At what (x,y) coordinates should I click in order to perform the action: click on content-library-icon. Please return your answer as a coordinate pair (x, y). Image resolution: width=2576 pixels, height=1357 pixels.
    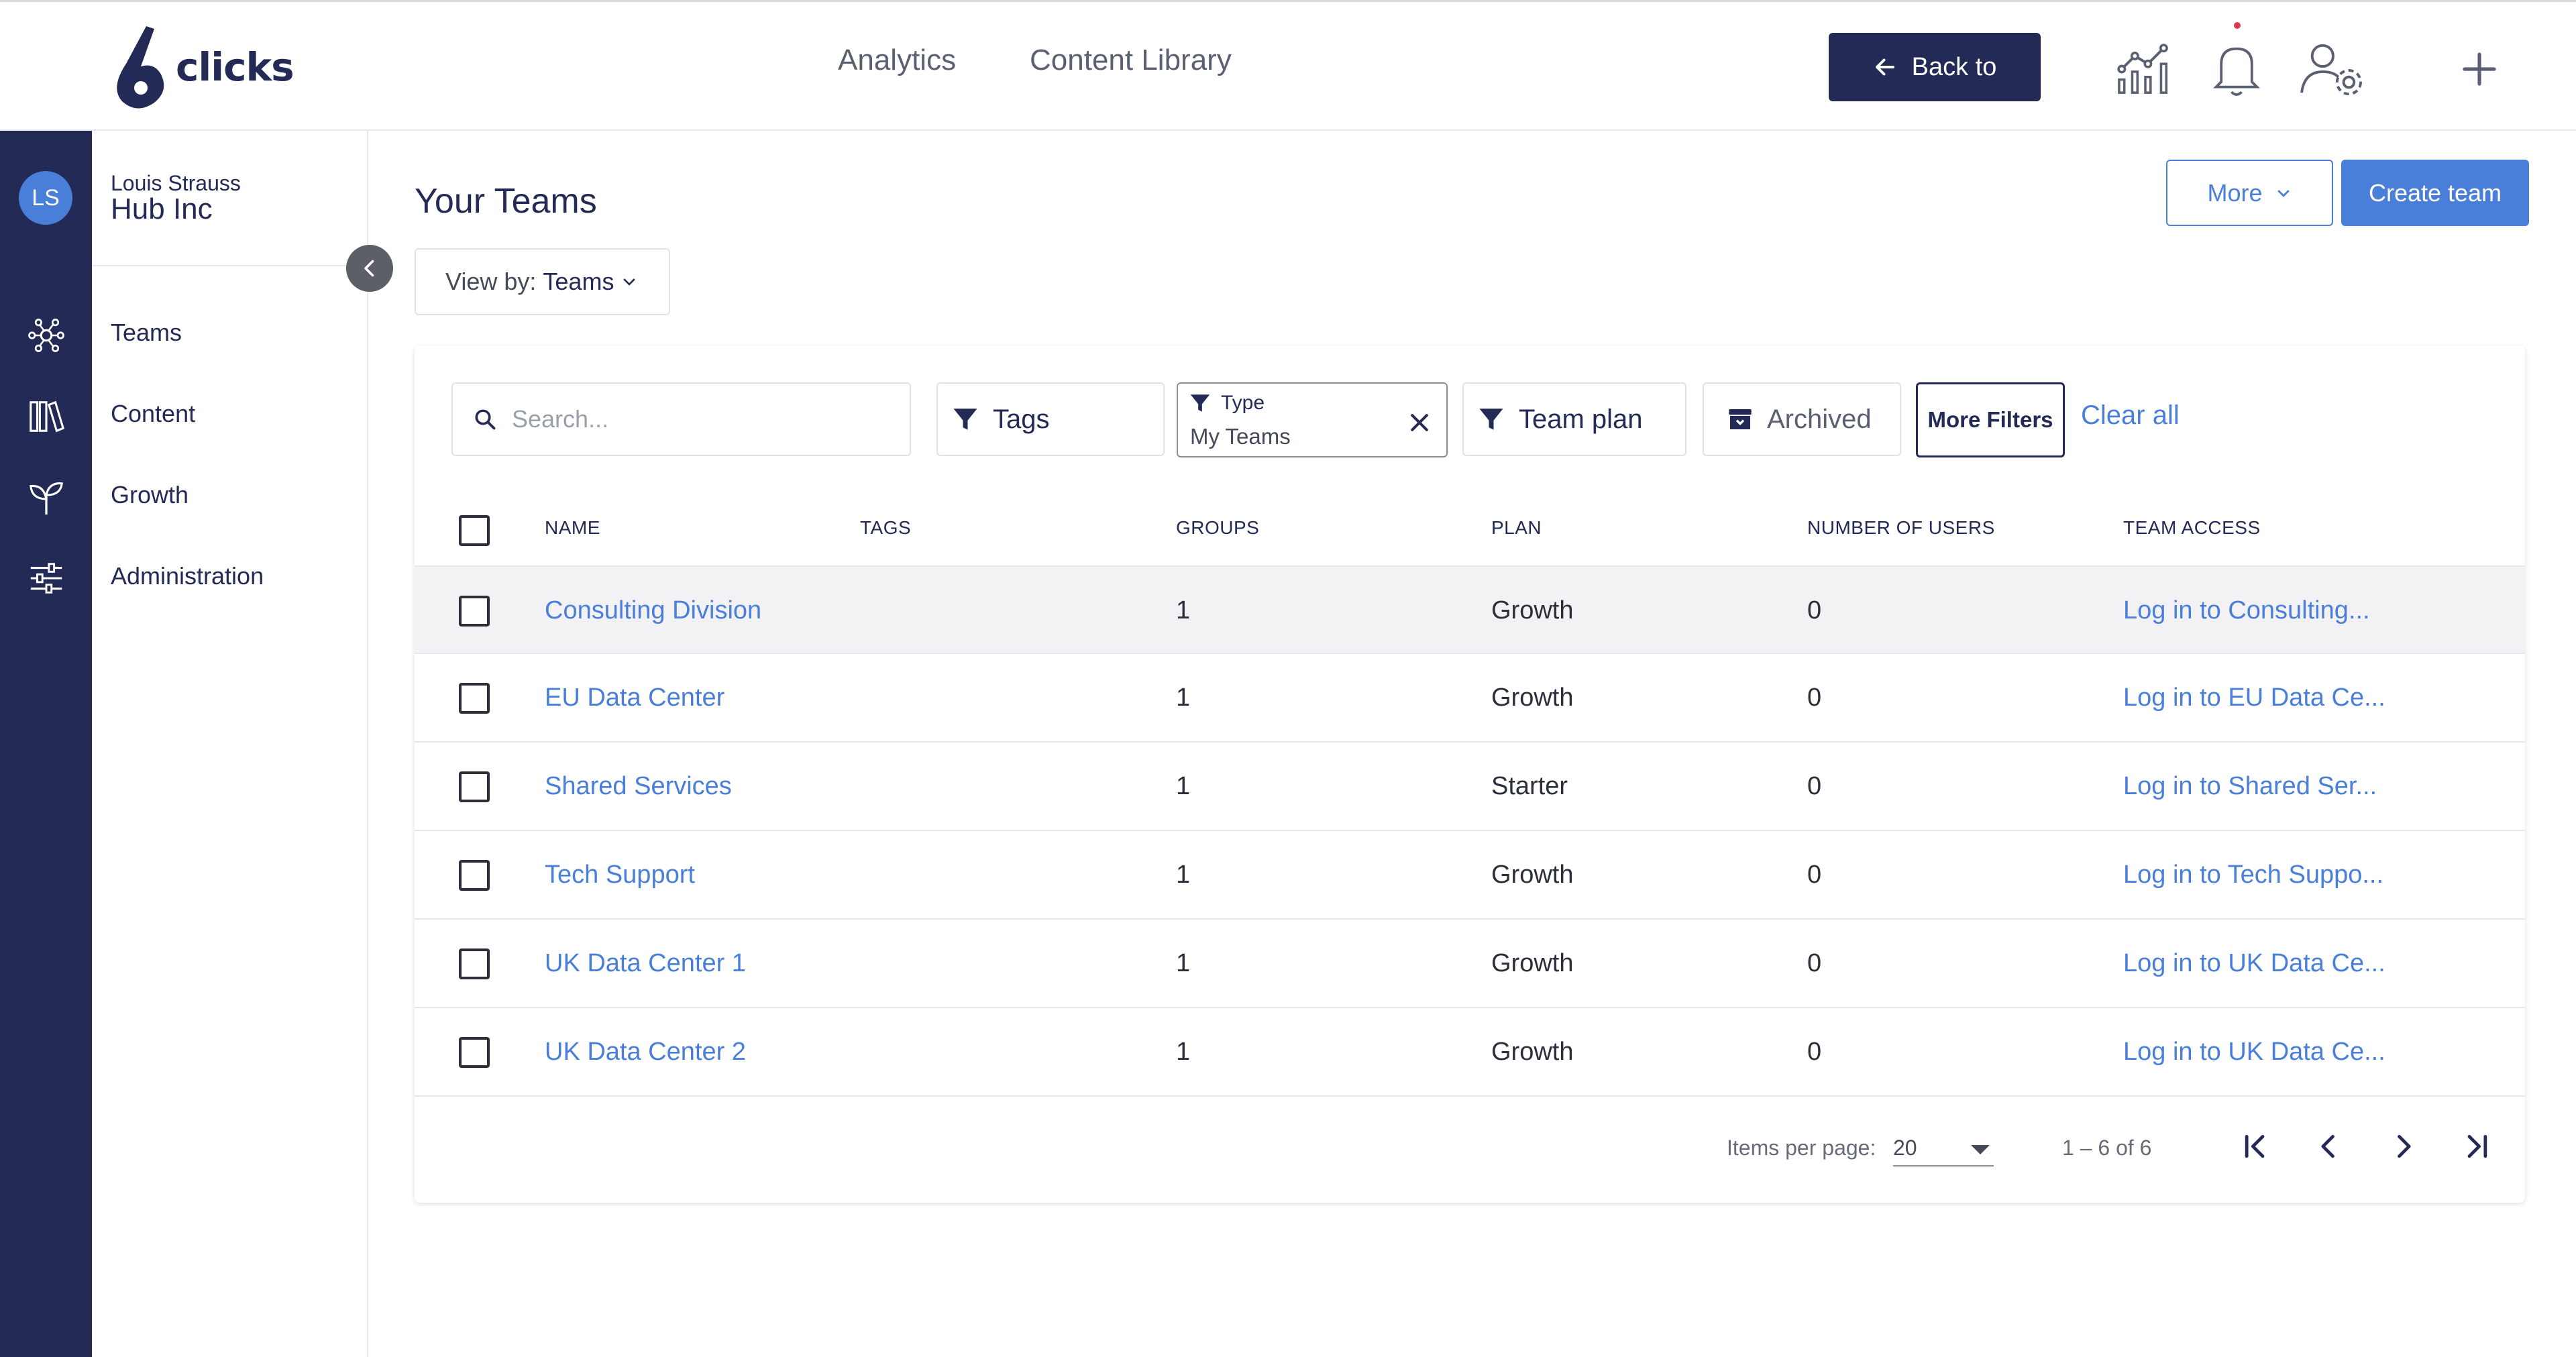
    Looking at the image, I should click on (46, 416).